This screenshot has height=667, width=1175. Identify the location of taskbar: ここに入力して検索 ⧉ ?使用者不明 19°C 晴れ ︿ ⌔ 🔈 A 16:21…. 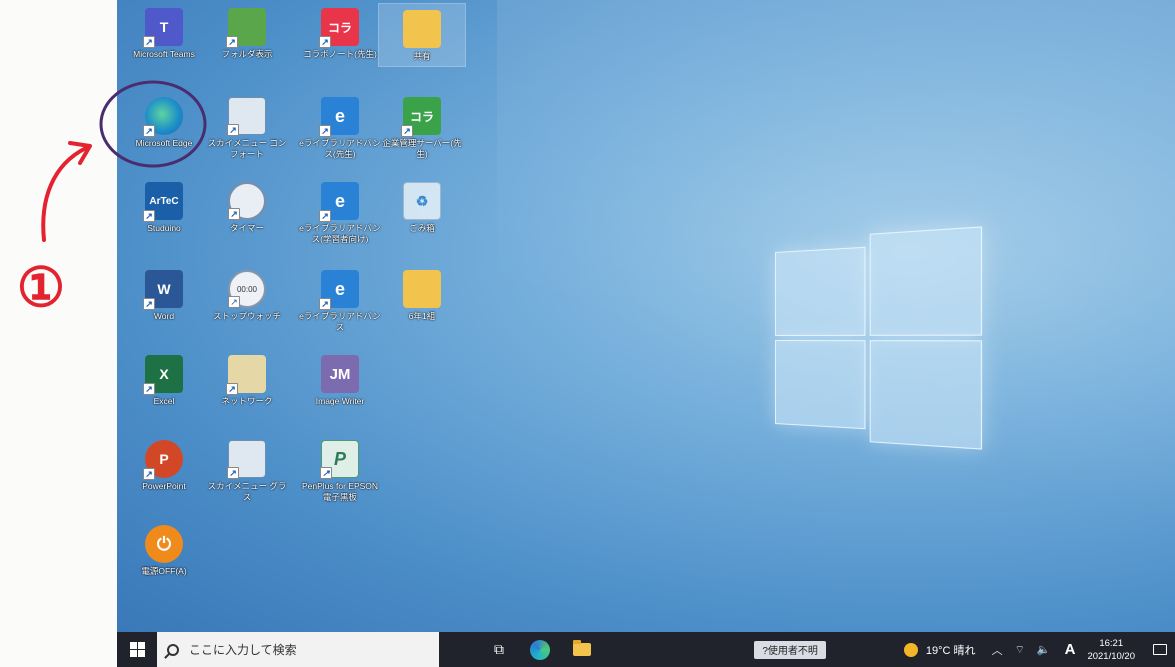
(646, 649).